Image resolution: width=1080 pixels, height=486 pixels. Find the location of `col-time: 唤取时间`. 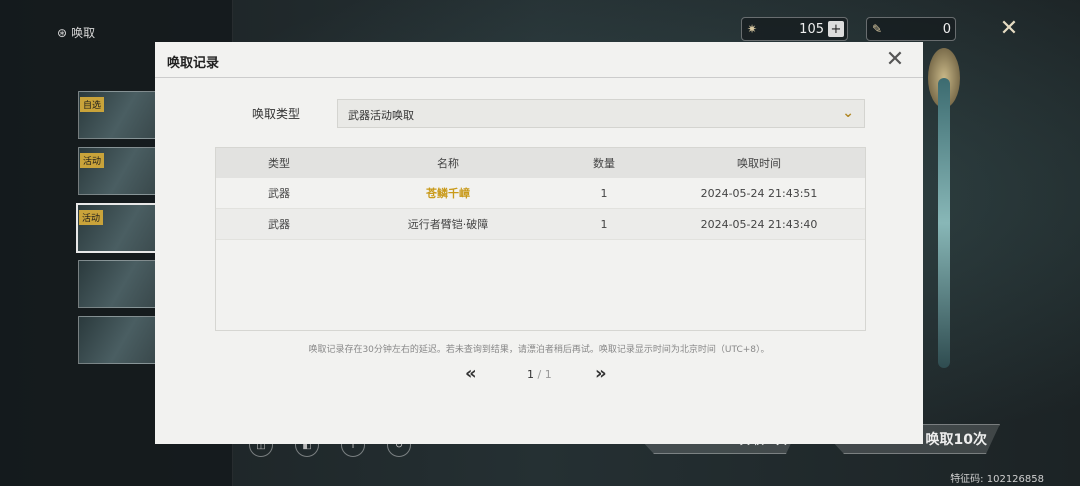

col-time: 唤取时间 is located at coordinates (759, 163).